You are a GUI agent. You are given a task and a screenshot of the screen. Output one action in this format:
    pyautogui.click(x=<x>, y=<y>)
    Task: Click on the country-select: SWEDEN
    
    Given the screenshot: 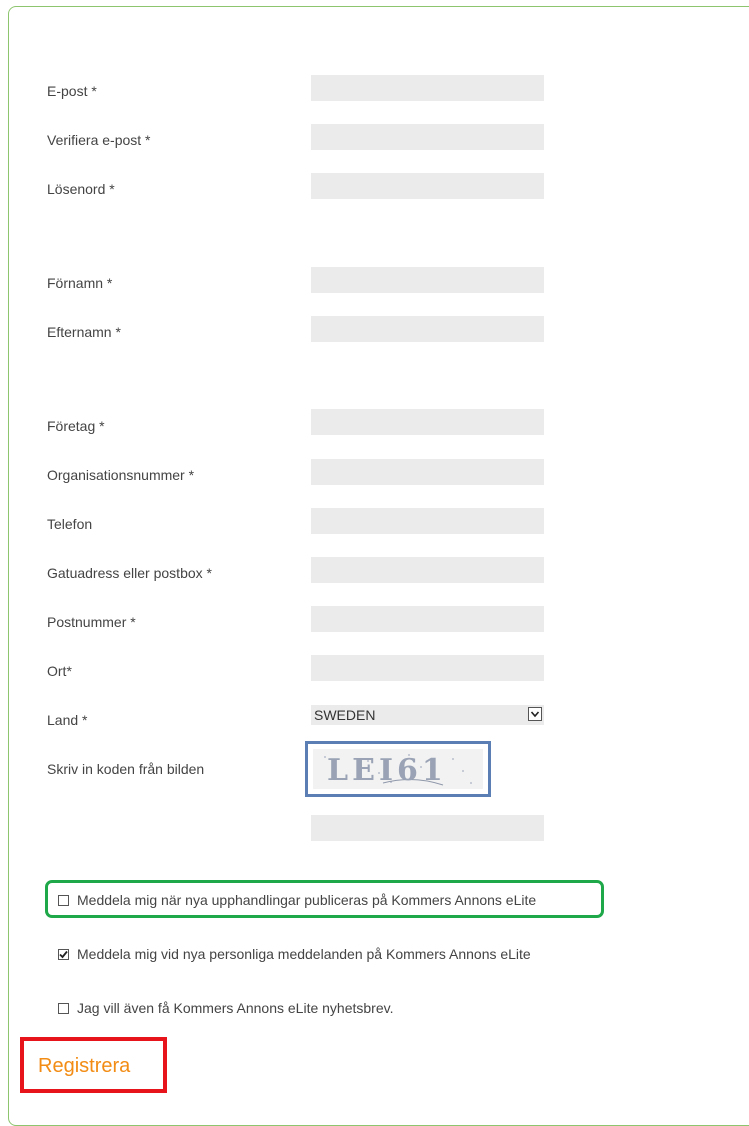 What is the action you would take?
    pyautogui.click(x=427, y=715)
    